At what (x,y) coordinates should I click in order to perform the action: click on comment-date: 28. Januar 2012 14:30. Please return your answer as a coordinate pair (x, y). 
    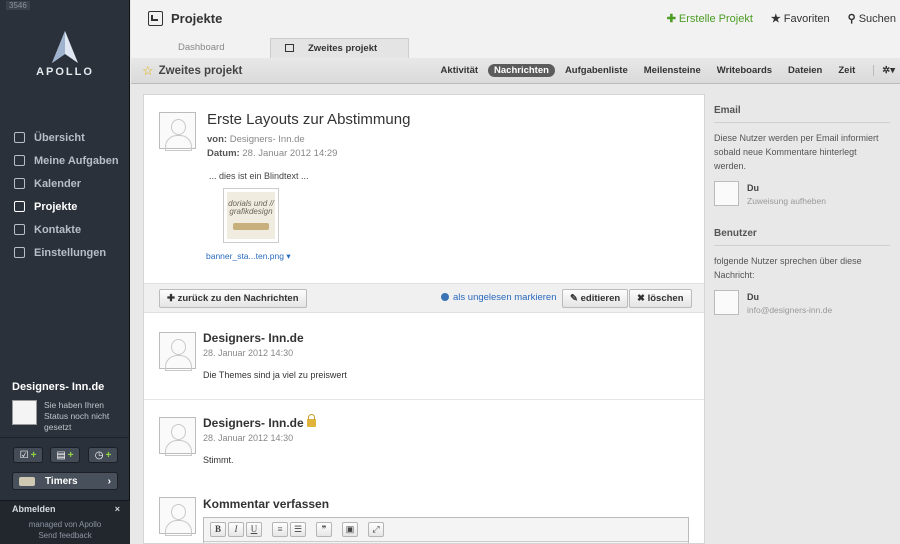
    Looking at the image, I should click on (248, 353).